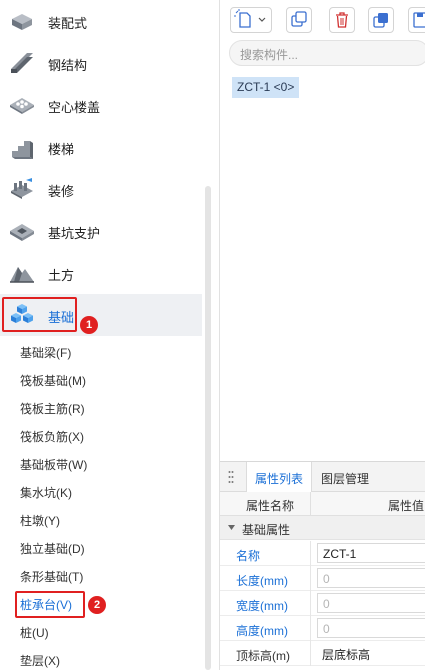  What do you see at coordinates (262, 631) in the screenshot?
I see `property-key: 高度(mm)` at bounding box center [262, 631].